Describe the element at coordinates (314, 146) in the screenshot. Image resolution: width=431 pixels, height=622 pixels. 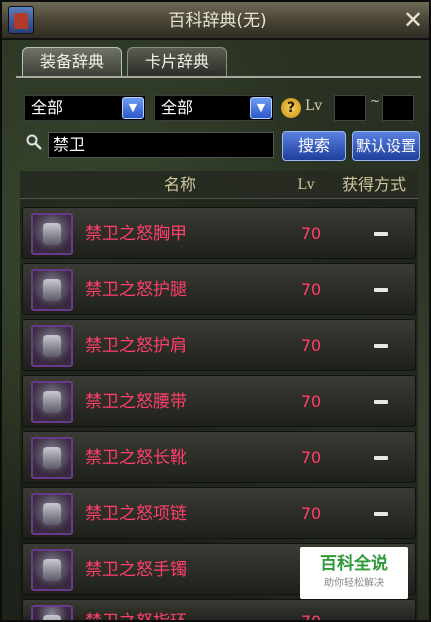
I see `search-button: 搜索` at that location.